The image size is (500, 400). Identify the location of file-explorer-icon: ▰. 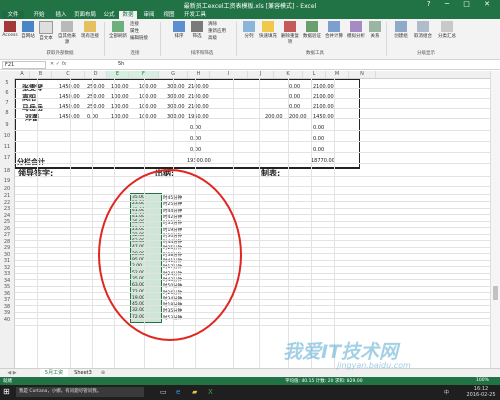
(194, 392).